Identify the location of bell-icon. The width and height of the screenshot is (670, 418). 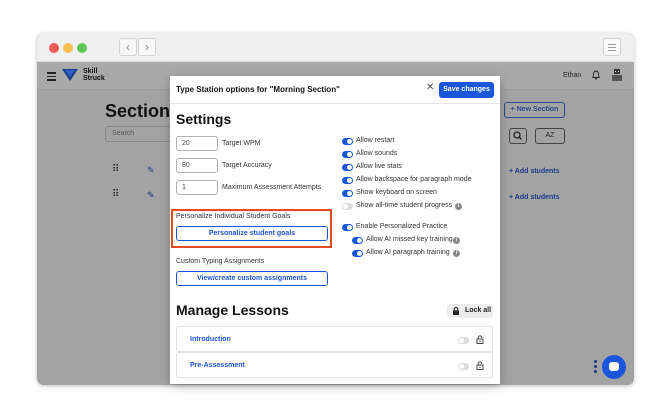
(596, 75).